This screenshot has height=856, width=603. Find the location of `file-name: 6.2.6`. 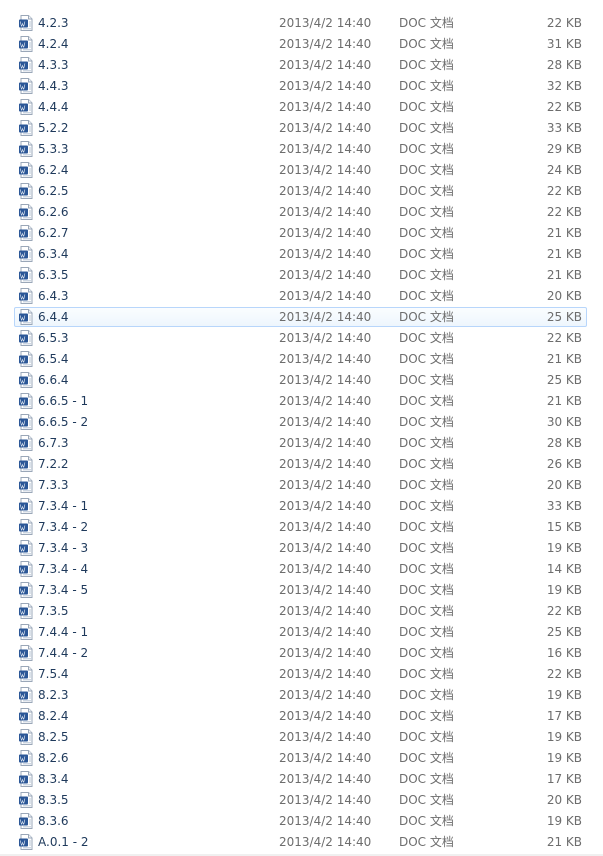

file-name: 6.2.6 is located at coordinates (53, 212).